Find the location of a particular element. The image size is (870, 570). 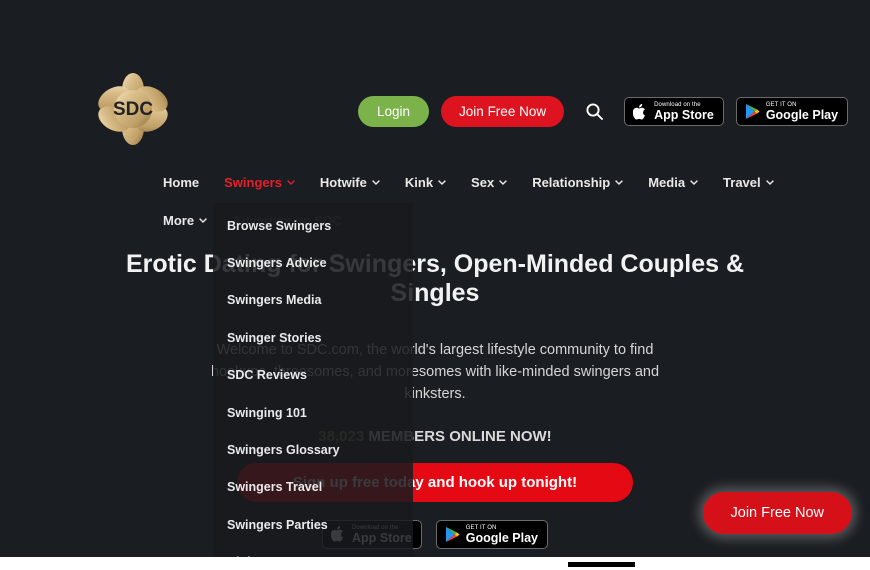

app-store-large-text: App Store is located at coordinates (684, 114).